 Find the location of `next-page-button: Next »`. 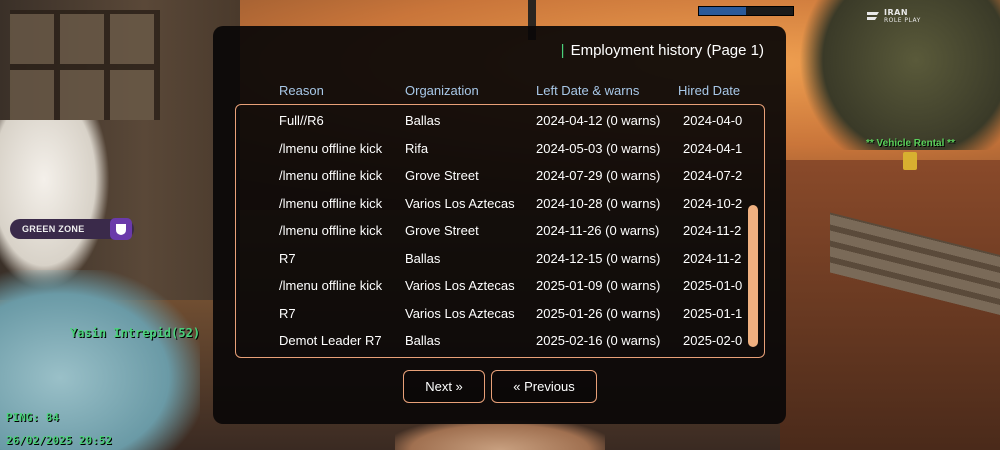

next-page-button: Next » is located at coordinates (444, 386).